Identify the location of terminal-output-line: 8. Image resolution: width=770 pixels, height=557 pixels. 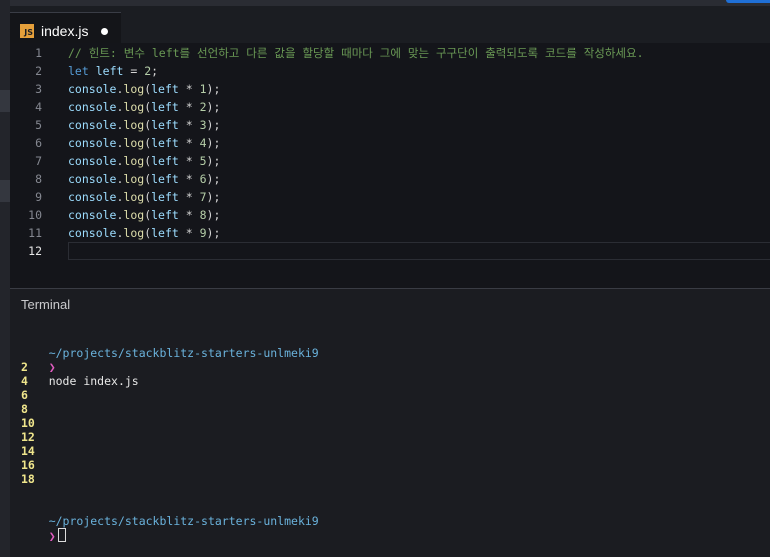
(24, 409).